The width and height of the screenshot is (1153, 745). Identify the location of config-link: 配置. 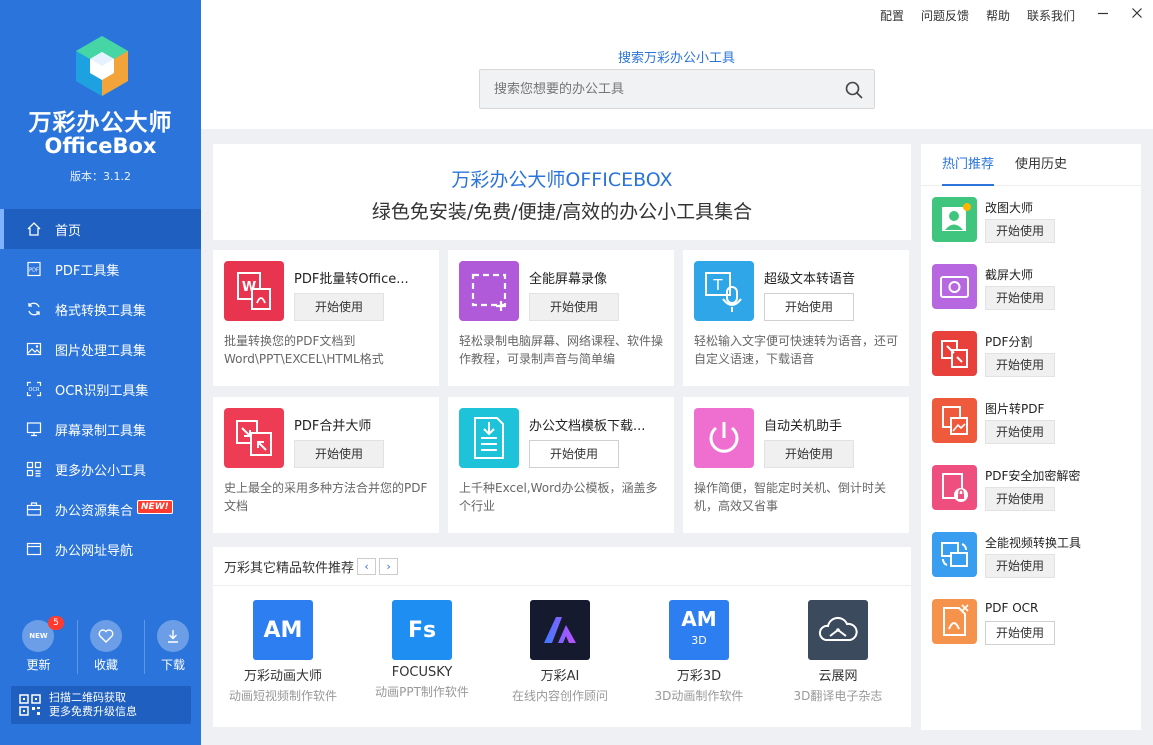
(892, 15).